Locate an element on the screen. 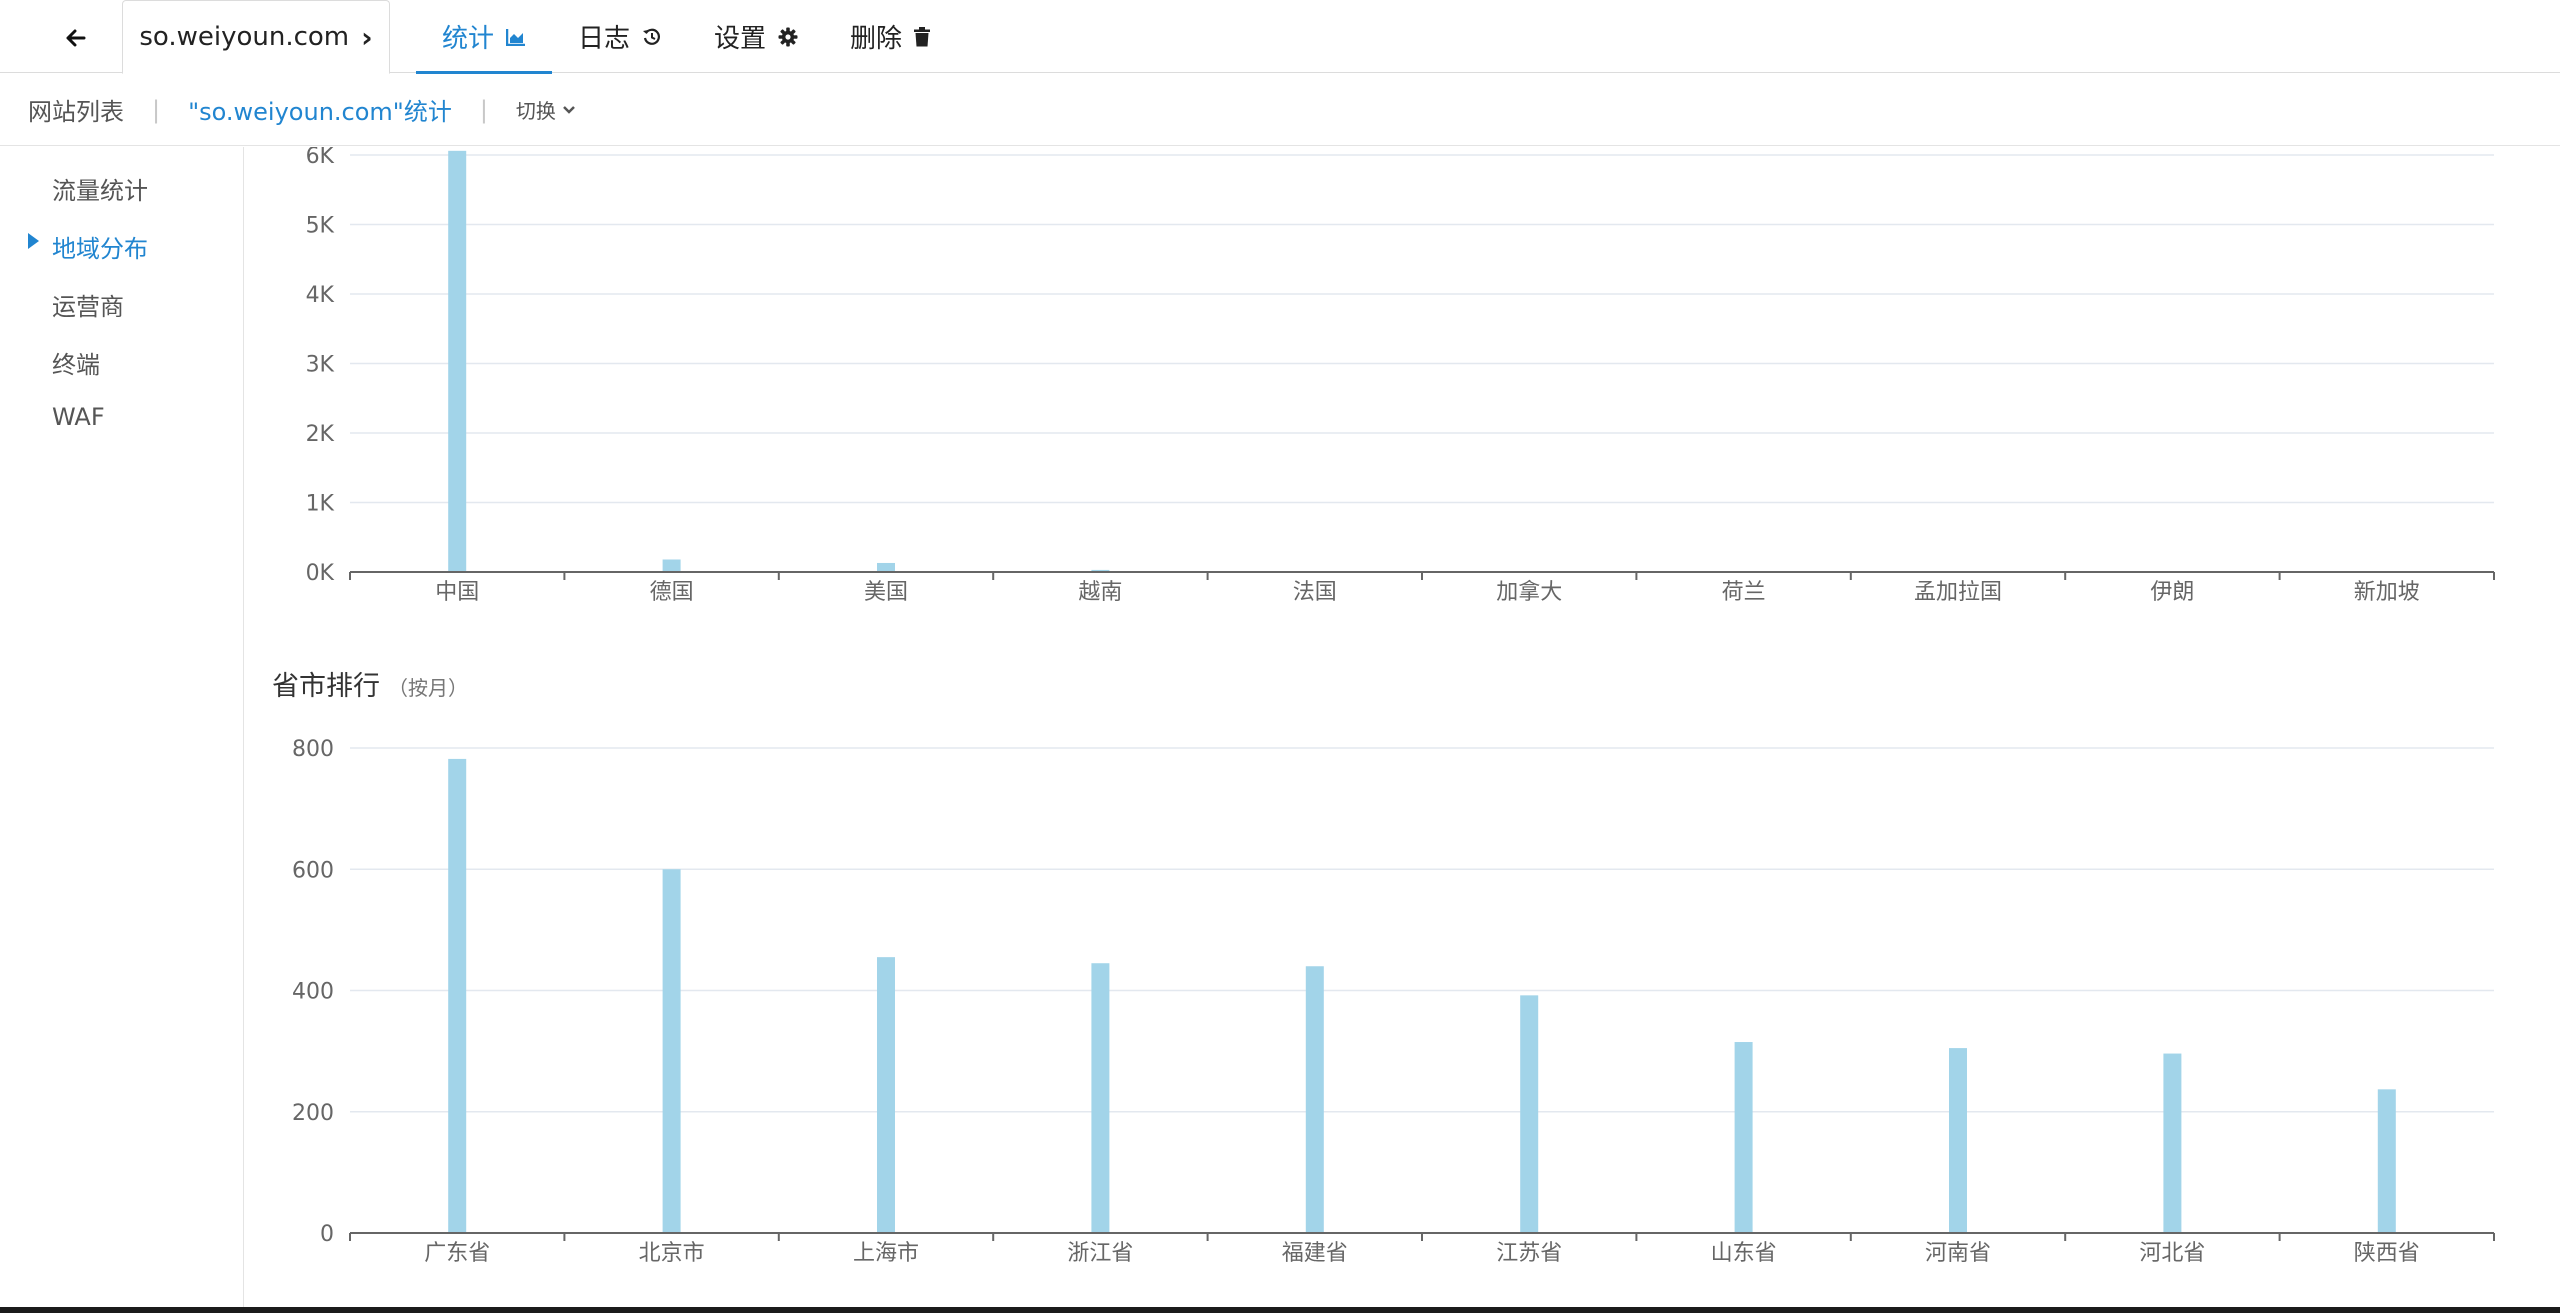 This screenshot has width=2560, height=1313. breadcrumb: 网站列表 | "so.weiyoun.com"统计 | 切换 is located at coordinates (1280, 110).